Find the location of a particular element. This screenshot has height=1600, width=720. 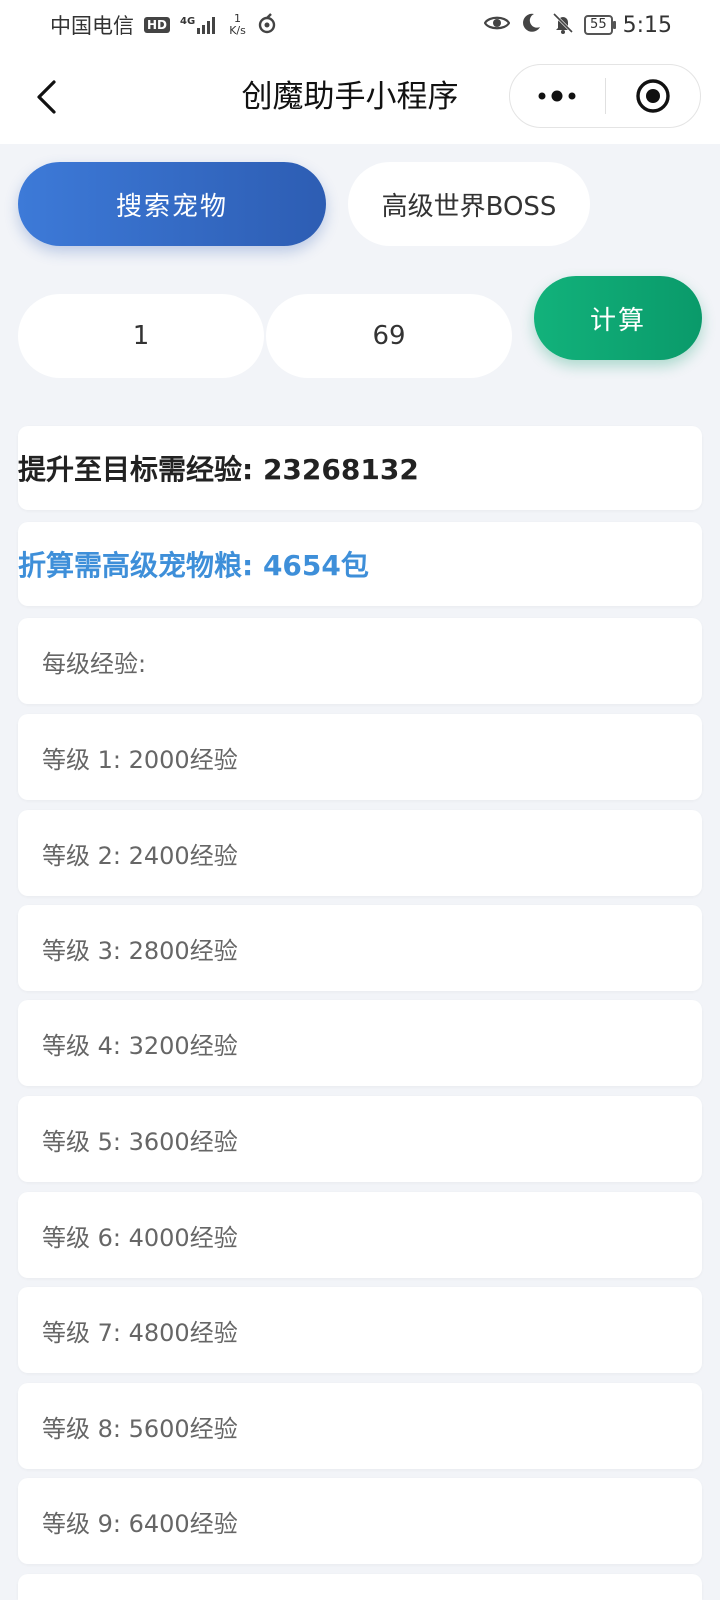

level-row: 等级 7: 4800经验 is located at coordinates (360, 1330).